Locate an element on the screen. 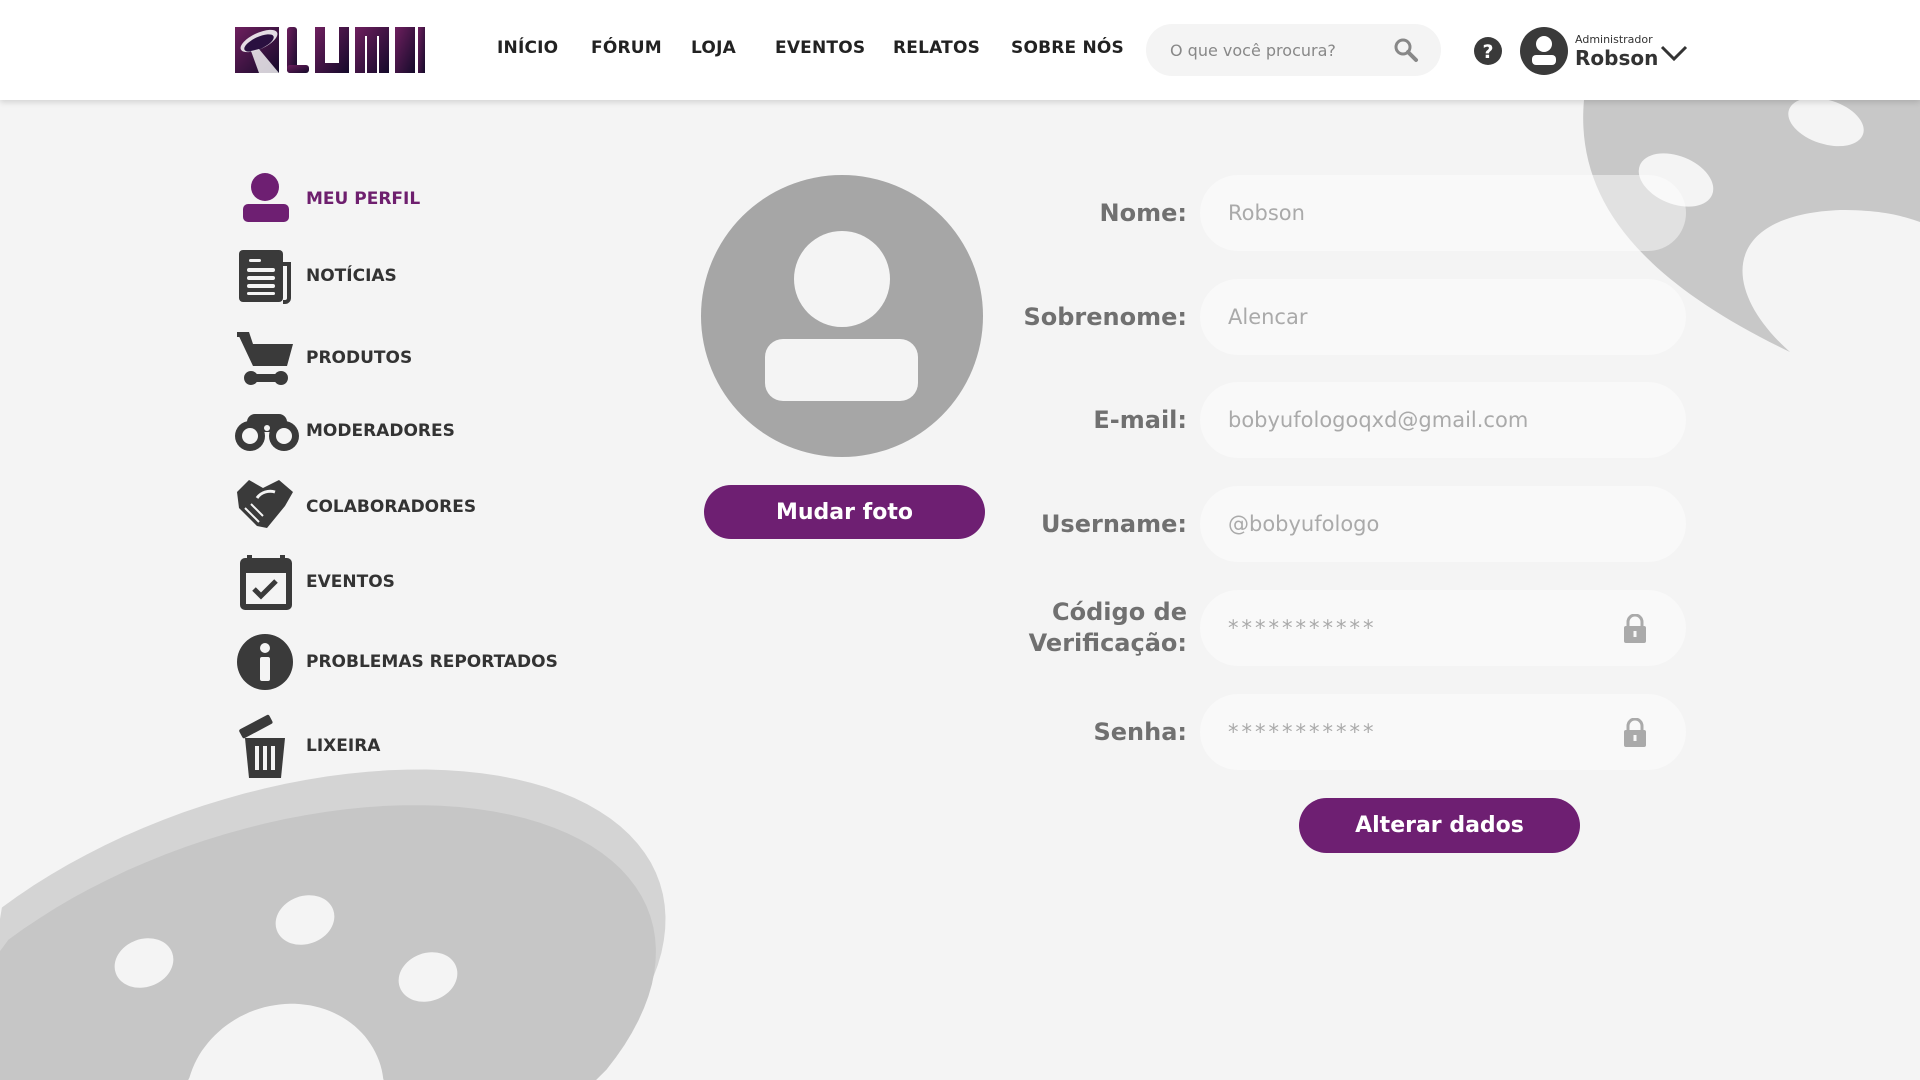 Image resolution: width=1920 pixels, height=1080 pixels. chevron-down-icon is located at coordinates (1674, 53).